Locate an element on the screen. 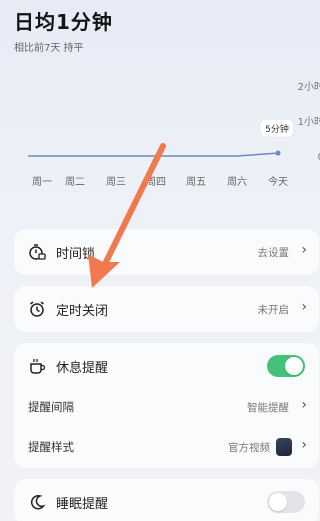 The width and height of the screenshot is (320, 521). data-point is located at coordinates (278, 153).